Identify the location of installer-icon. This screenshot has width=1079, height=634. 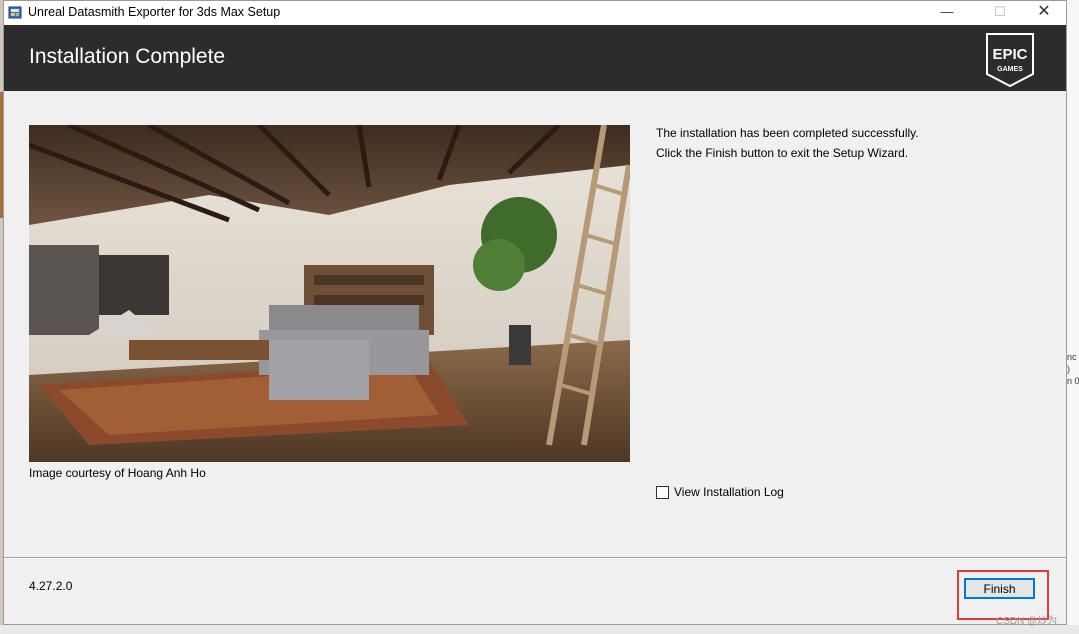
(15, 12).